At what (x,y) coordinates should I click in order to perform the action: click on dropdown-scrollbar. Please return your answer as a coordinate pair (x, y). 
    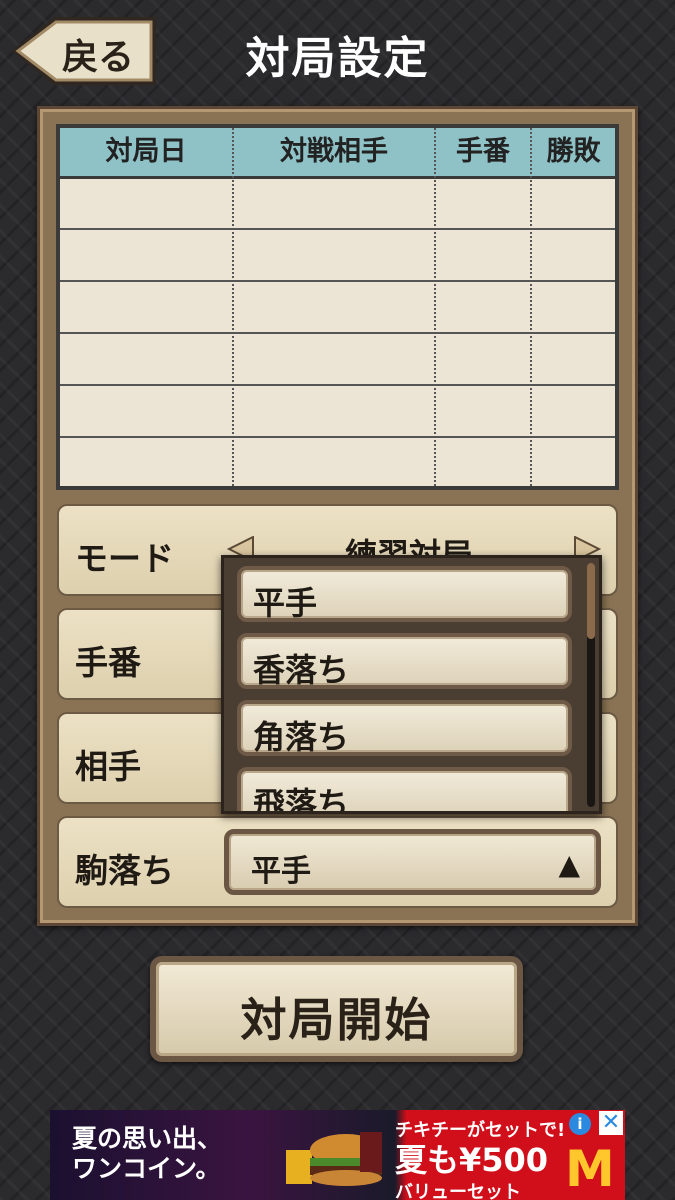
    Looking at the image, I should click on (591, 685).